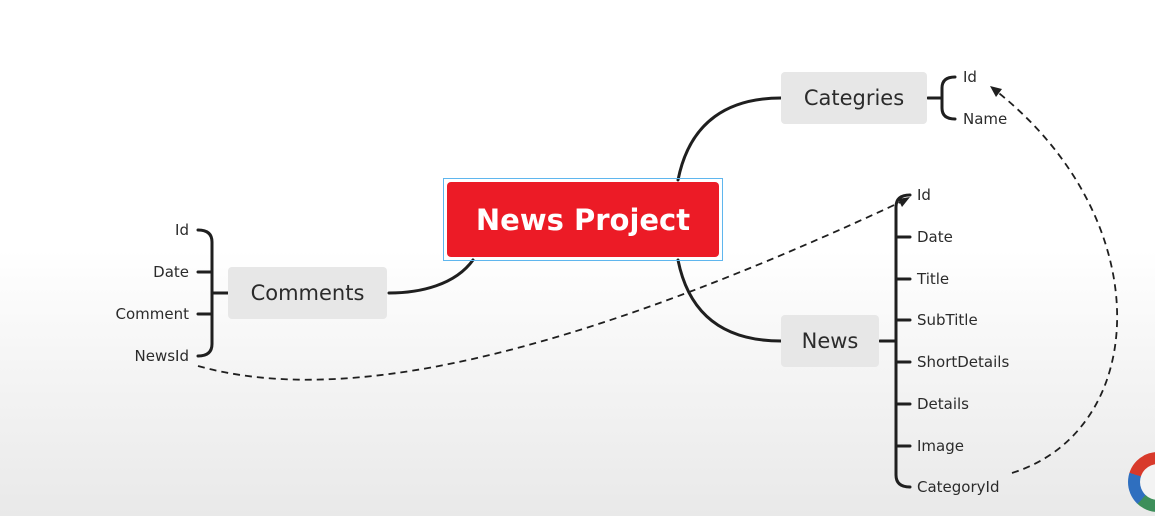  I want to click on categories-field-name: Name, so click(985, 119).